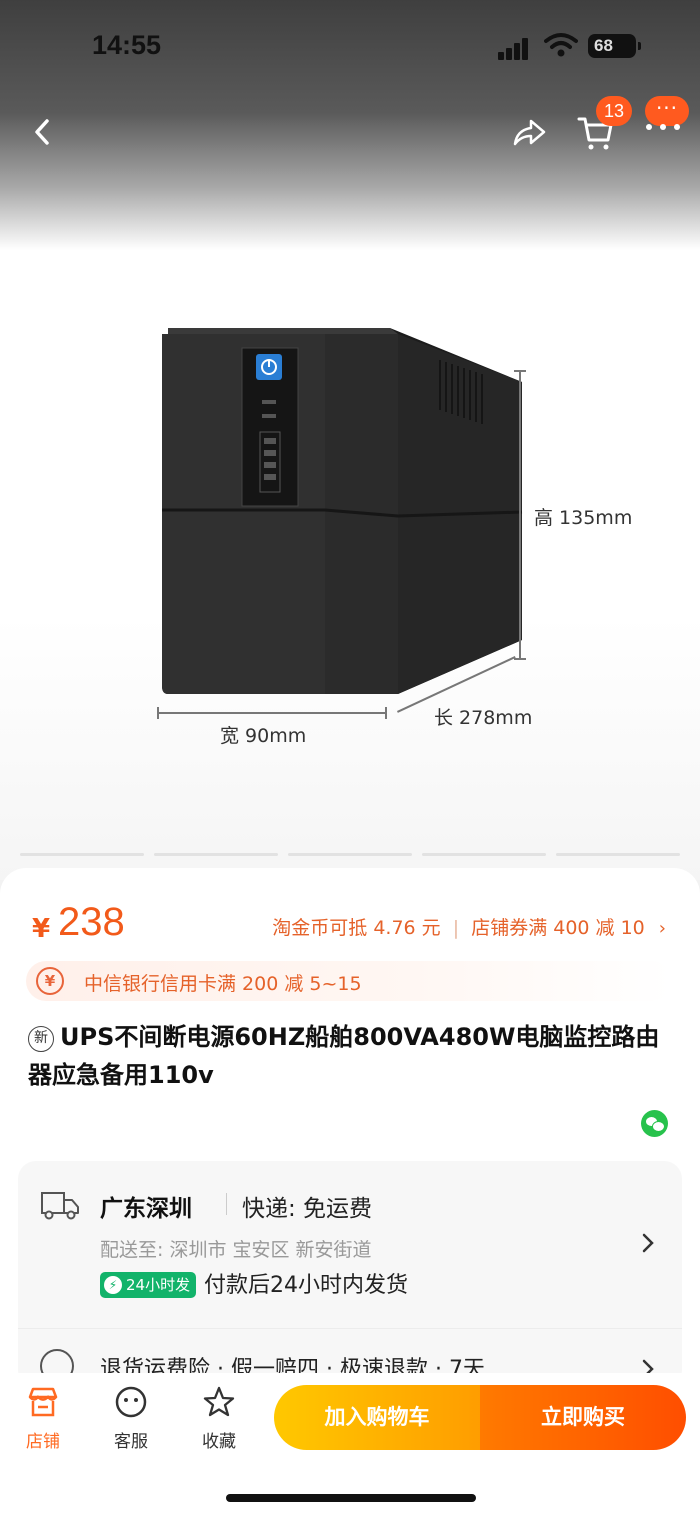 The image size is (700, 1517). I want to click on badge-text: 24小时发, so click(158, 1285).